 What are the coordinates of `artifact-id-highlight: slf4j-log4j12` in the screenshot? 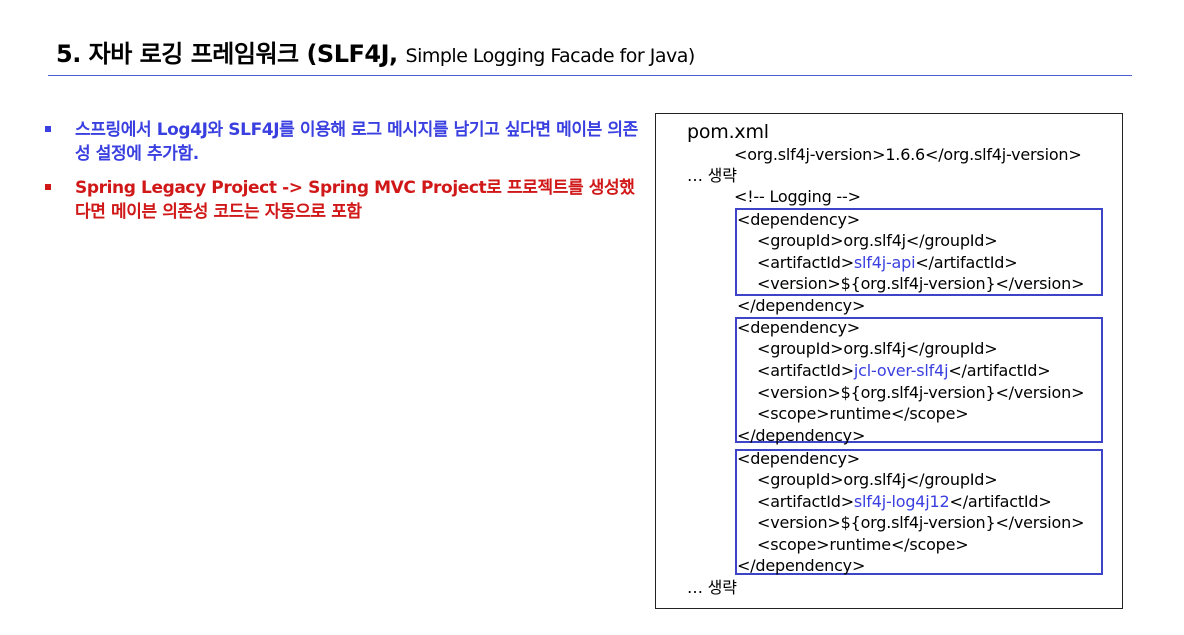 It's located at (901, 501).